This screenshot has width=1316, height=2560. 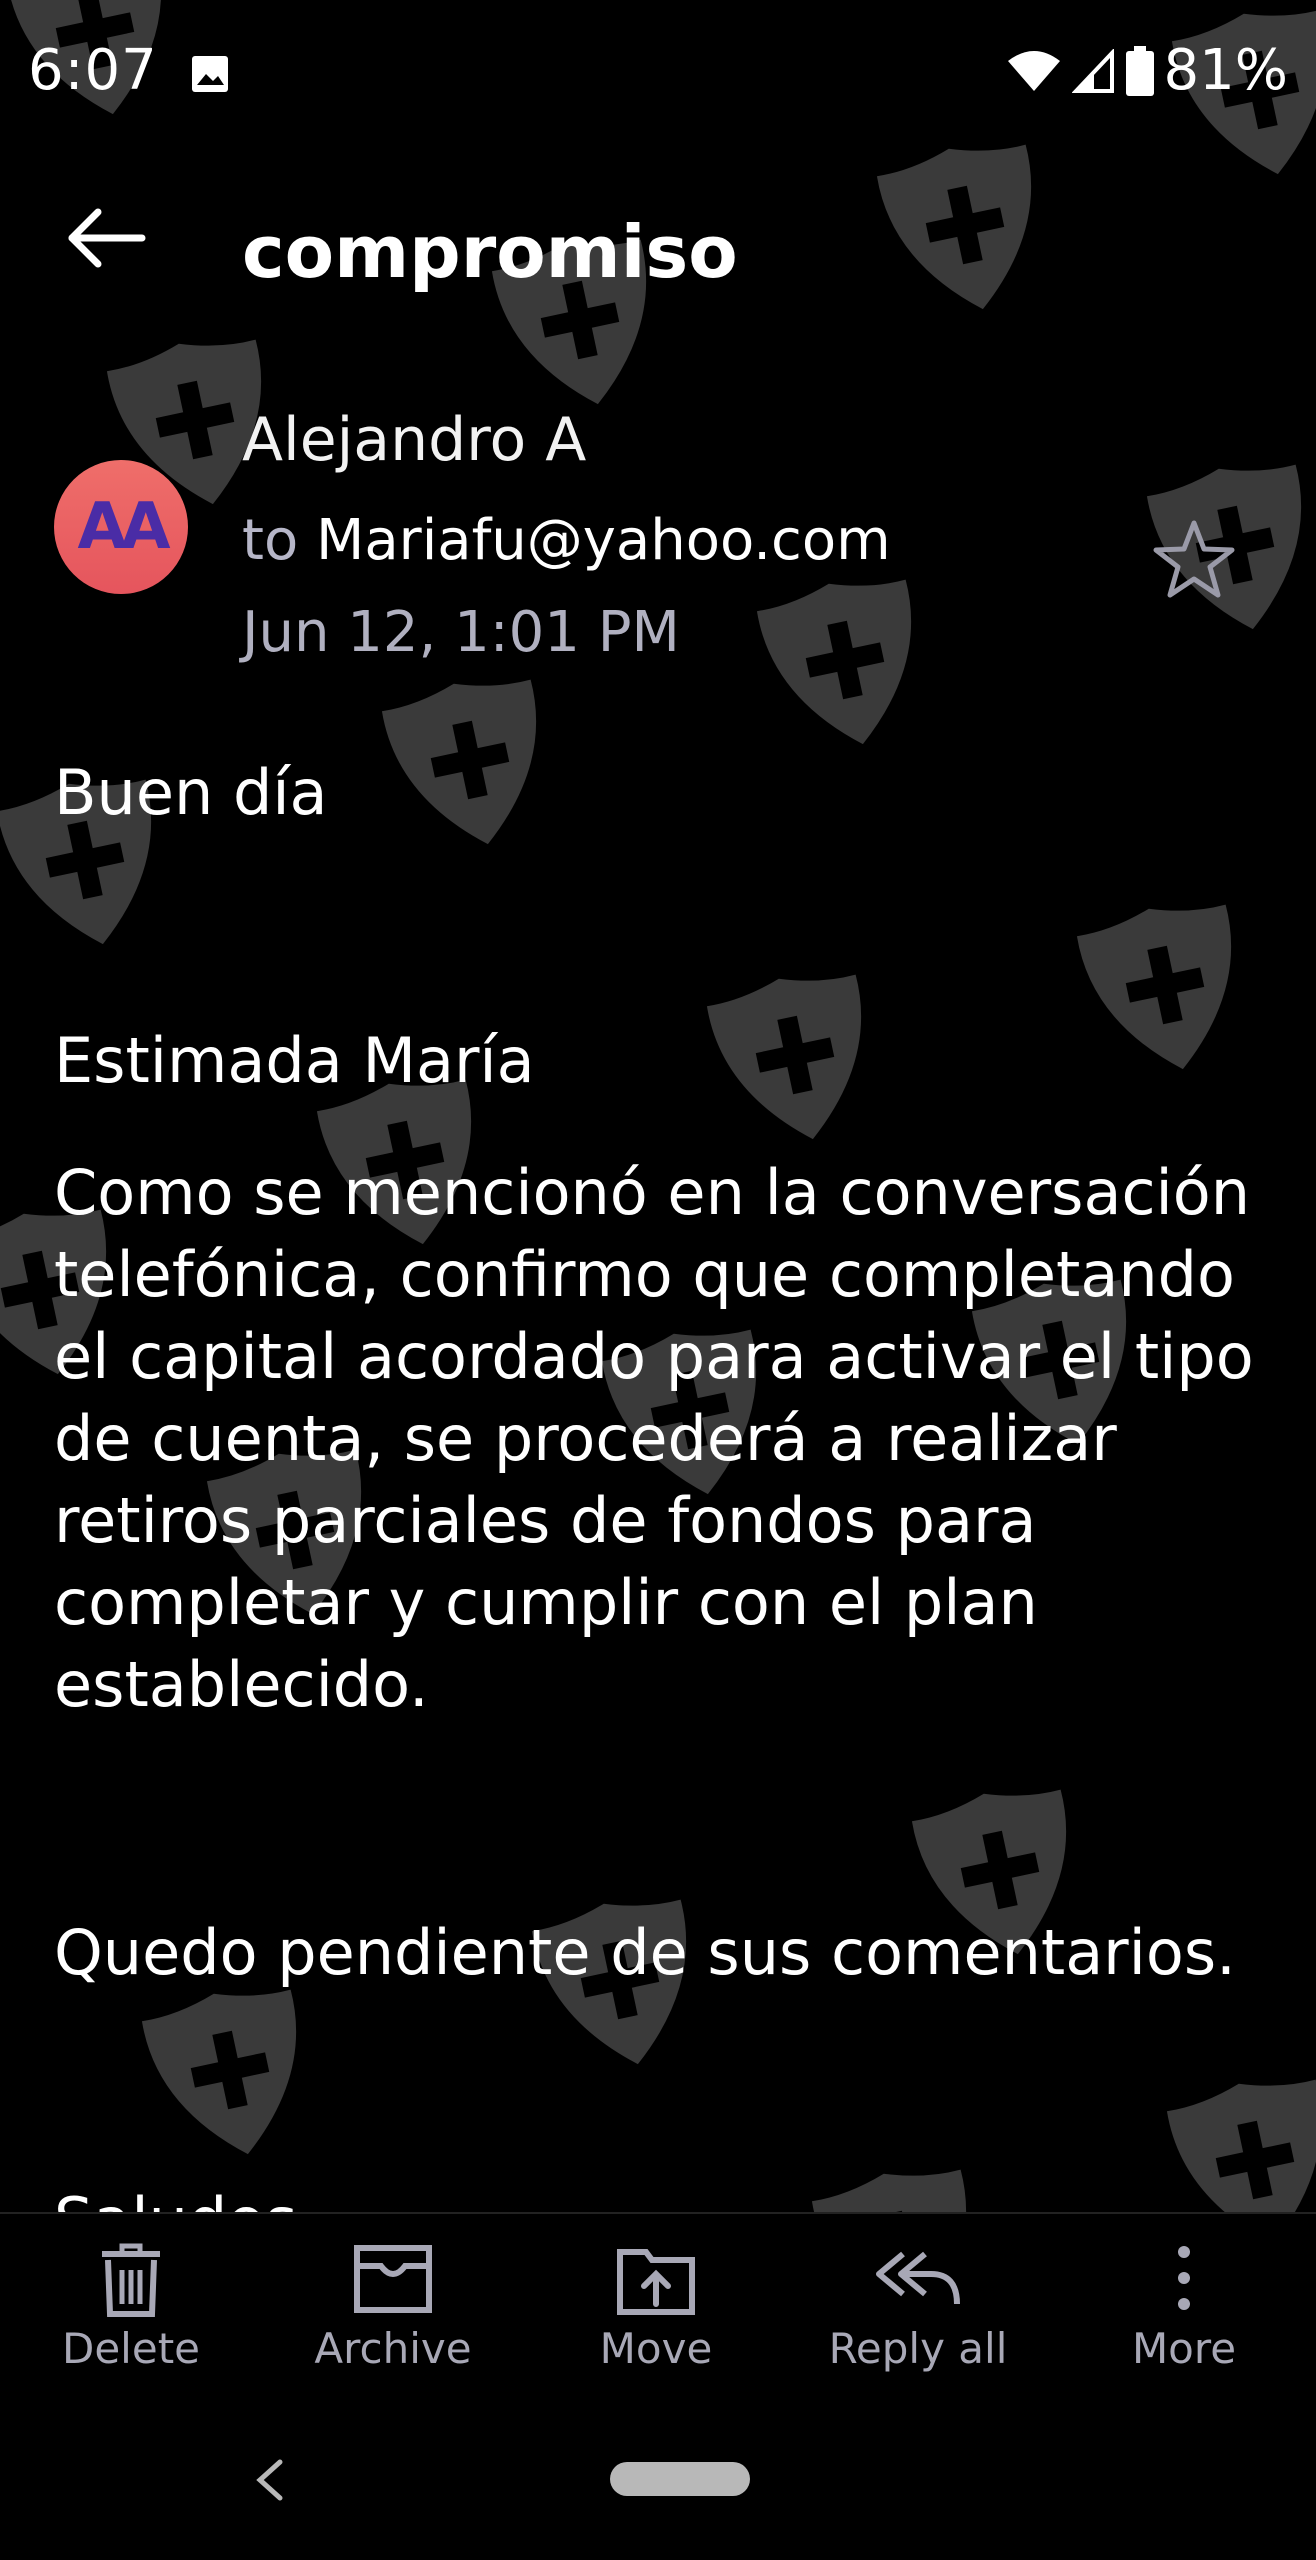 I want to click on recipient-line: to Mariafu@yahoo.com, so click(x=566, y=540).